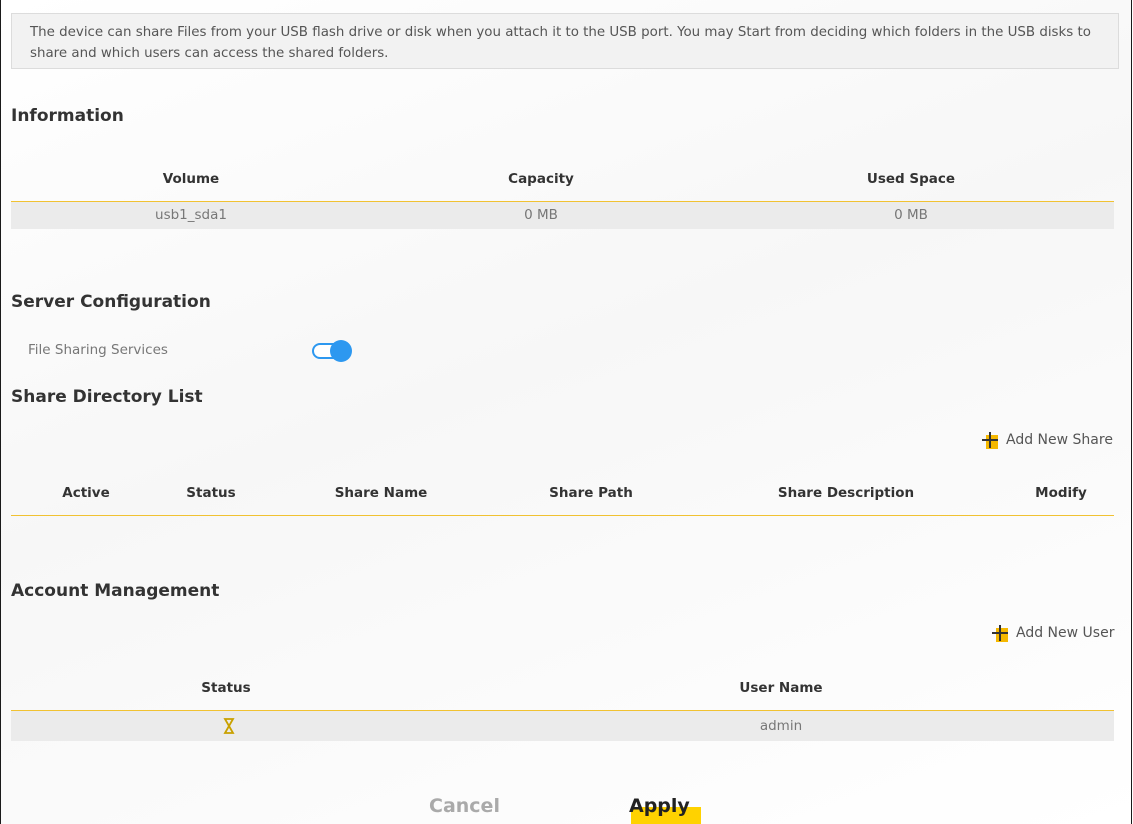  What do you see at coordinates (1059, 440) in the screenshot?
I see `add-new-share-label: Add New Share` at bounding box center [1059, 440].